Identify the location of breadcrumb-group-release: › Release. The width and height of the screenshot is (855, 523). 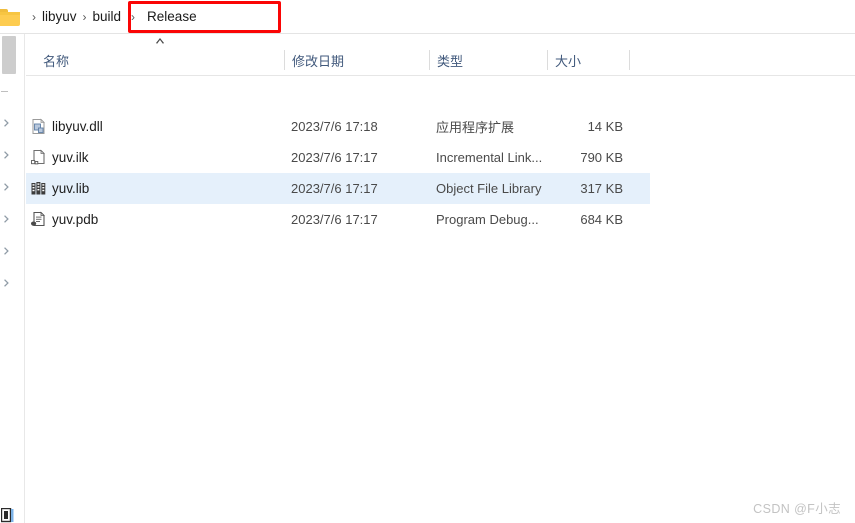
(159, 16).